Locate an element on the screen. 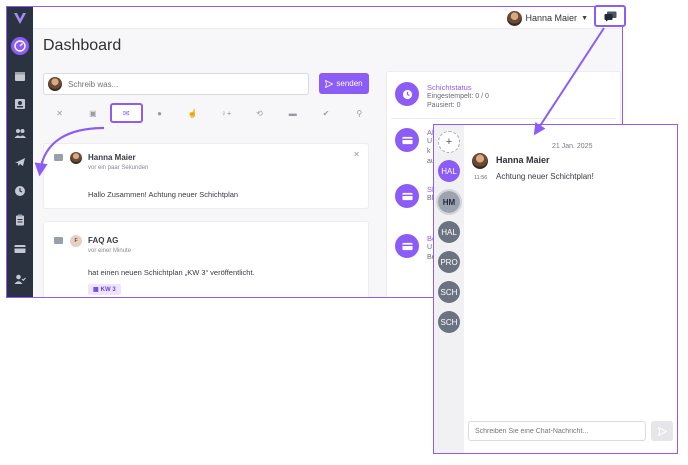  location-pin-icon: ⚲ is located at coordinates (359, 113).